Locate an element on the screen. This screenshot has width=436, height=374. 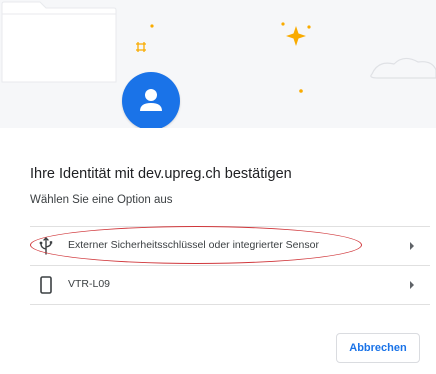
avatar is located at coordinates (151, 100).